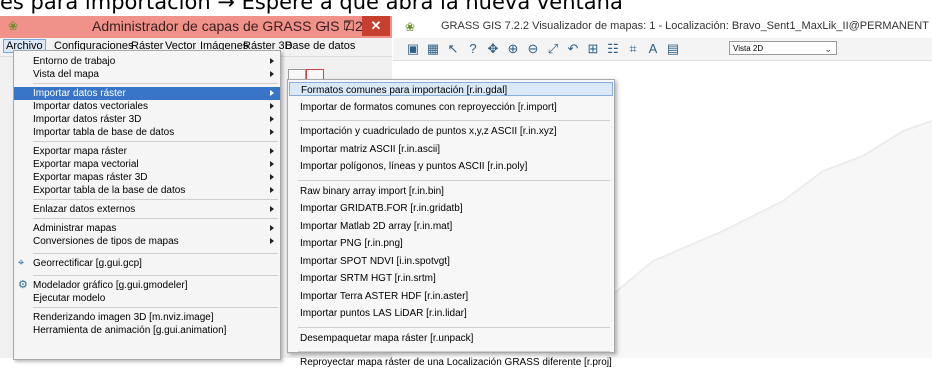 Image resolution: width=932 pixels, height=369 pixels. What do you see at coordinates (147, 298) in the screenshot?
I see `menu-item-ejecutar-modelo: Ejecutar modelo` at bounding box center [147, 298].